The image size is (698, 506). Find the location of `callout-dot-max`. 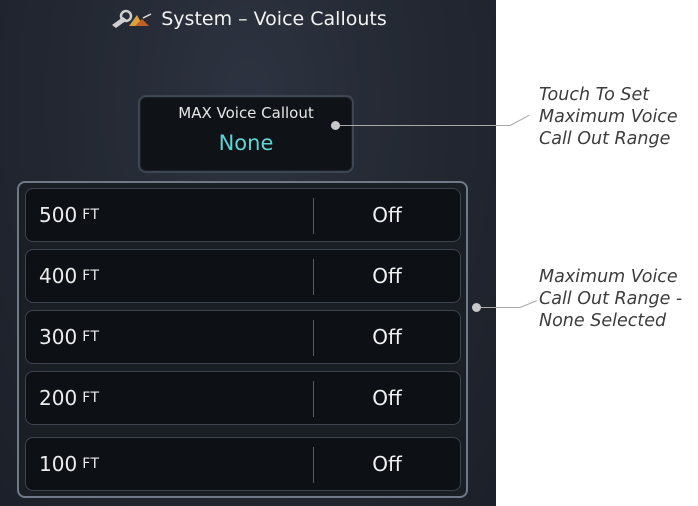

callout-dot-max is located at coordinates (335, 125).